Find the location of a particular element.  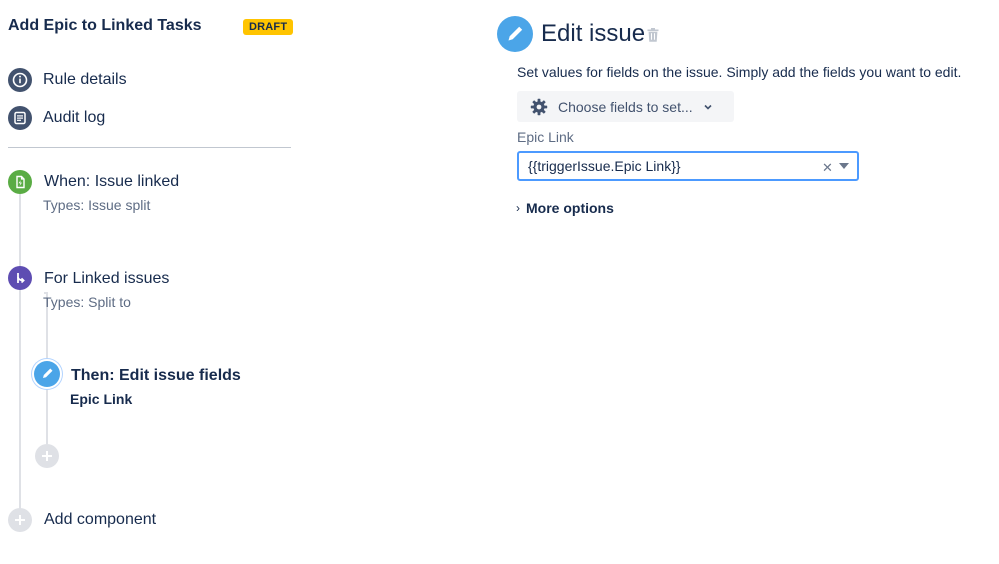

trash-icon is located at coordinates (653, 35).